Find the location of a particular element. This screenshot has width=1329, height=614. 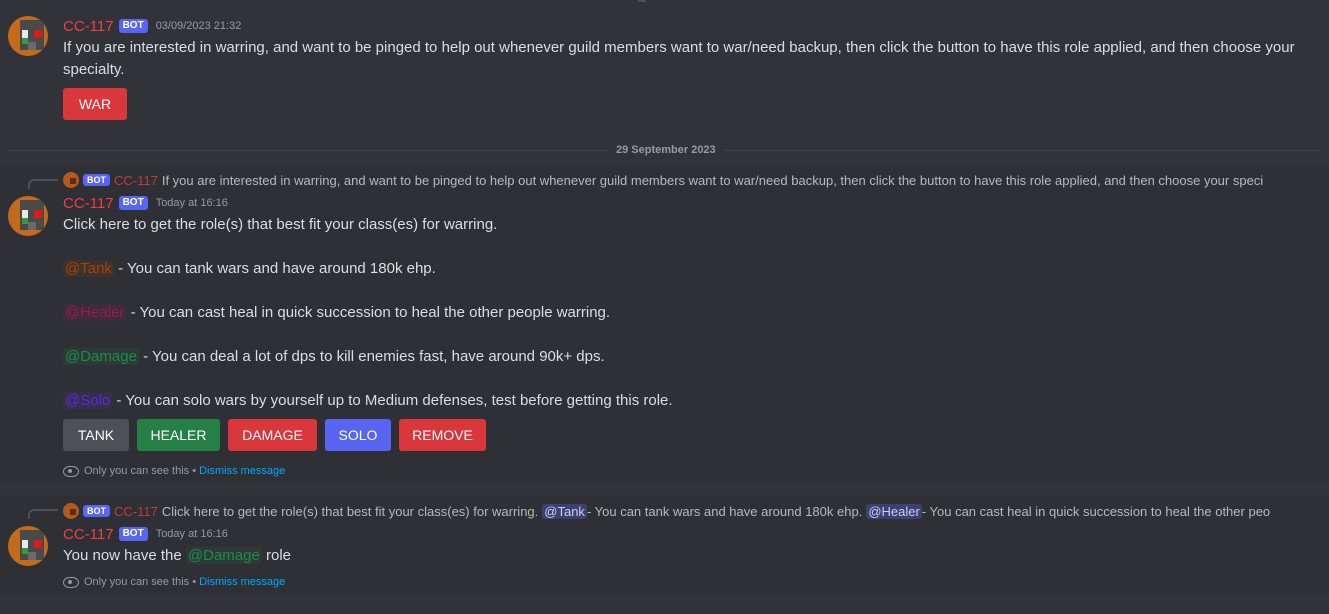

message-text-before: You now have the is located at coordinates (122, 555).